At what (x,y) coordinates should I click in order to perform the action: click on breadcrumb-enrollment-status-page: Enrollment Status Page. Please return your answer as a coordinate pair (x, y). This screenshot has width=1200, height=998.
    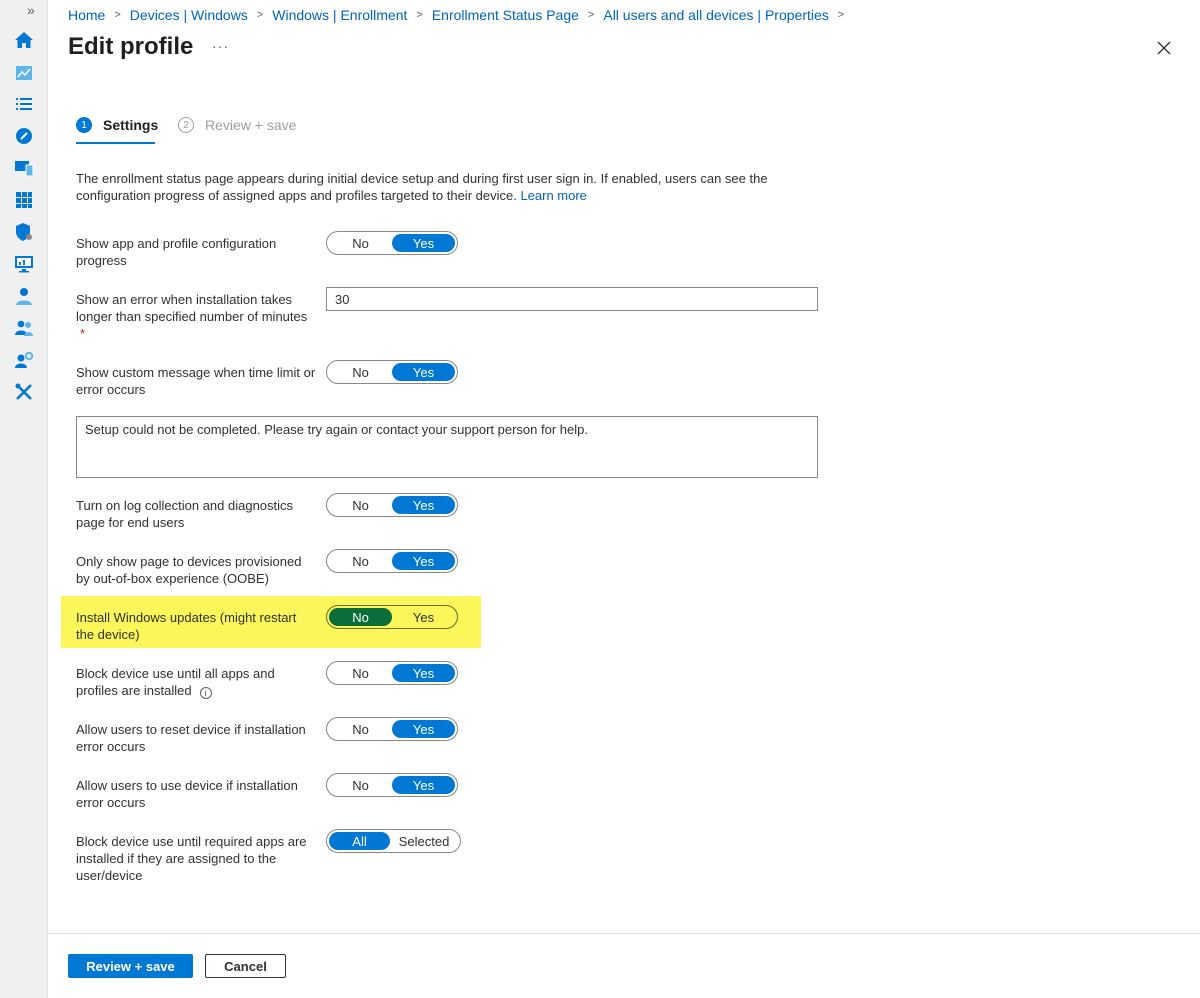
    Looking at the image, I should click on (505, 15).